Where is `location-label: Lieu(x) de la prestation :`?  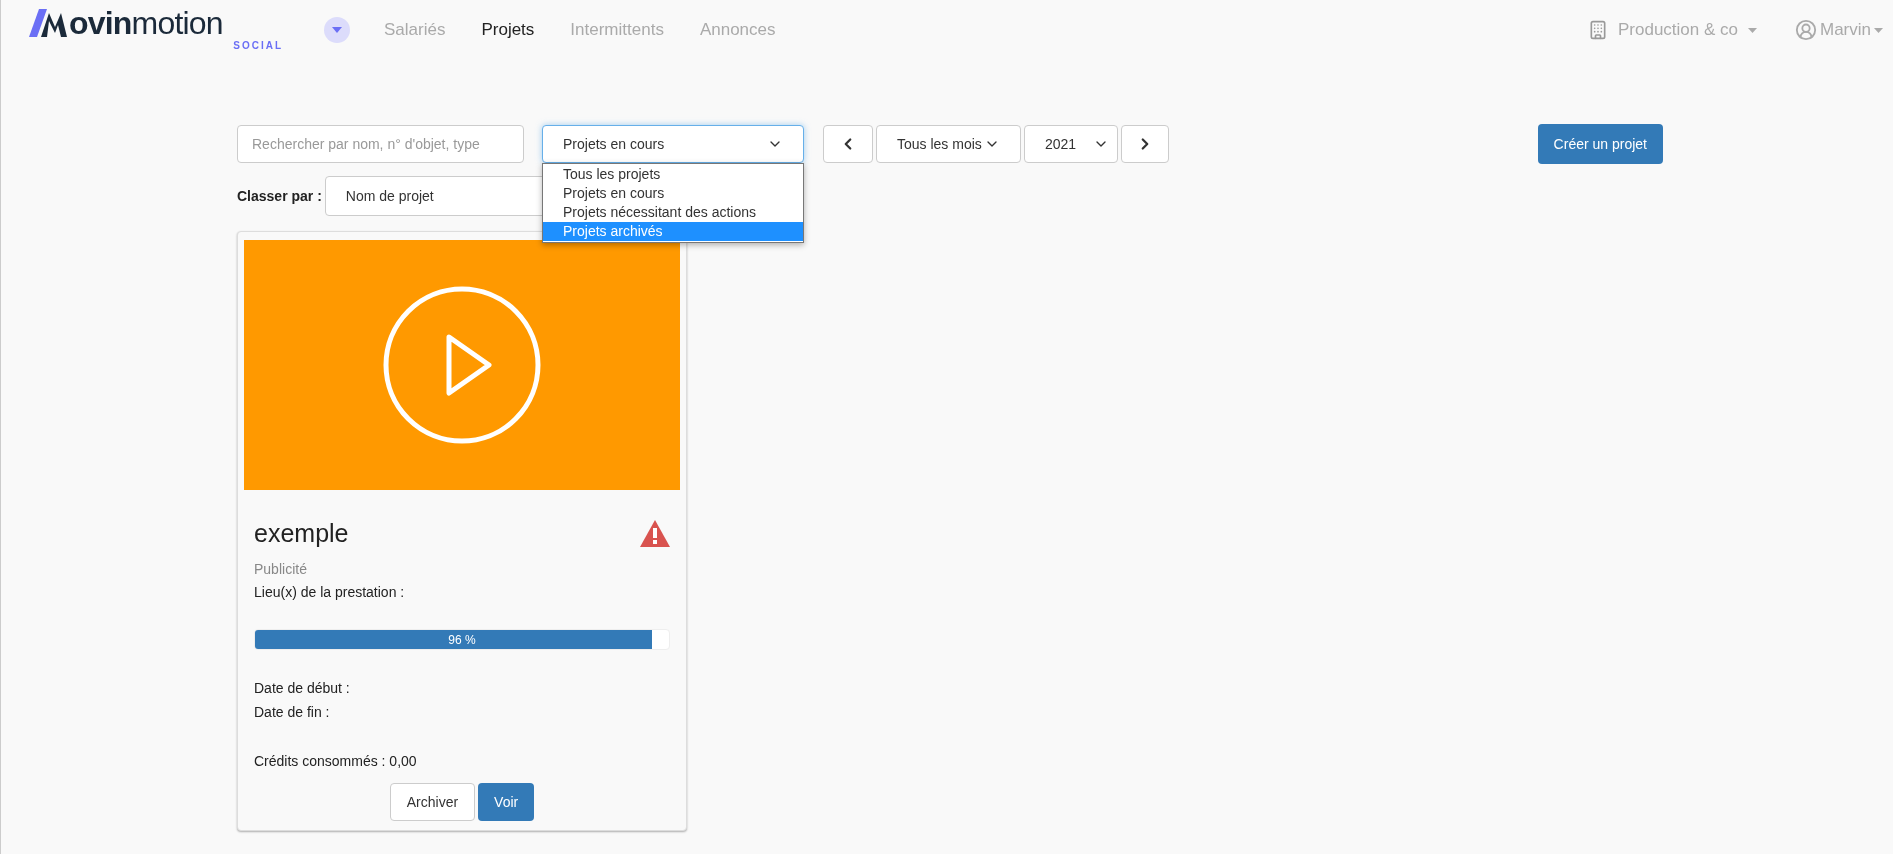
location-label: Lieu(x) de la prestation : is located at coordinates (330, 592).